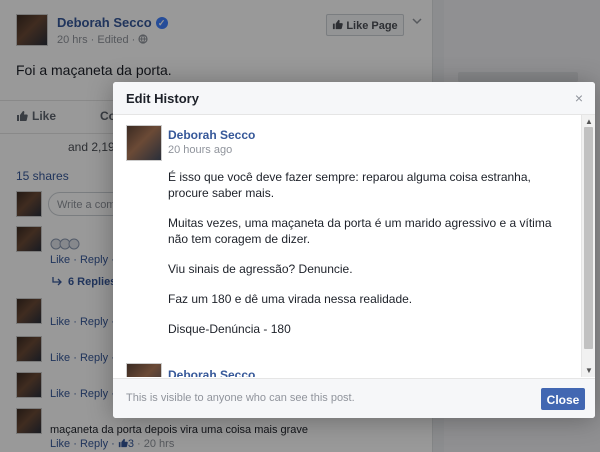  Describe the element at coordinates (563, 399) in the screenshot. I see `close-button: Close` at that location.